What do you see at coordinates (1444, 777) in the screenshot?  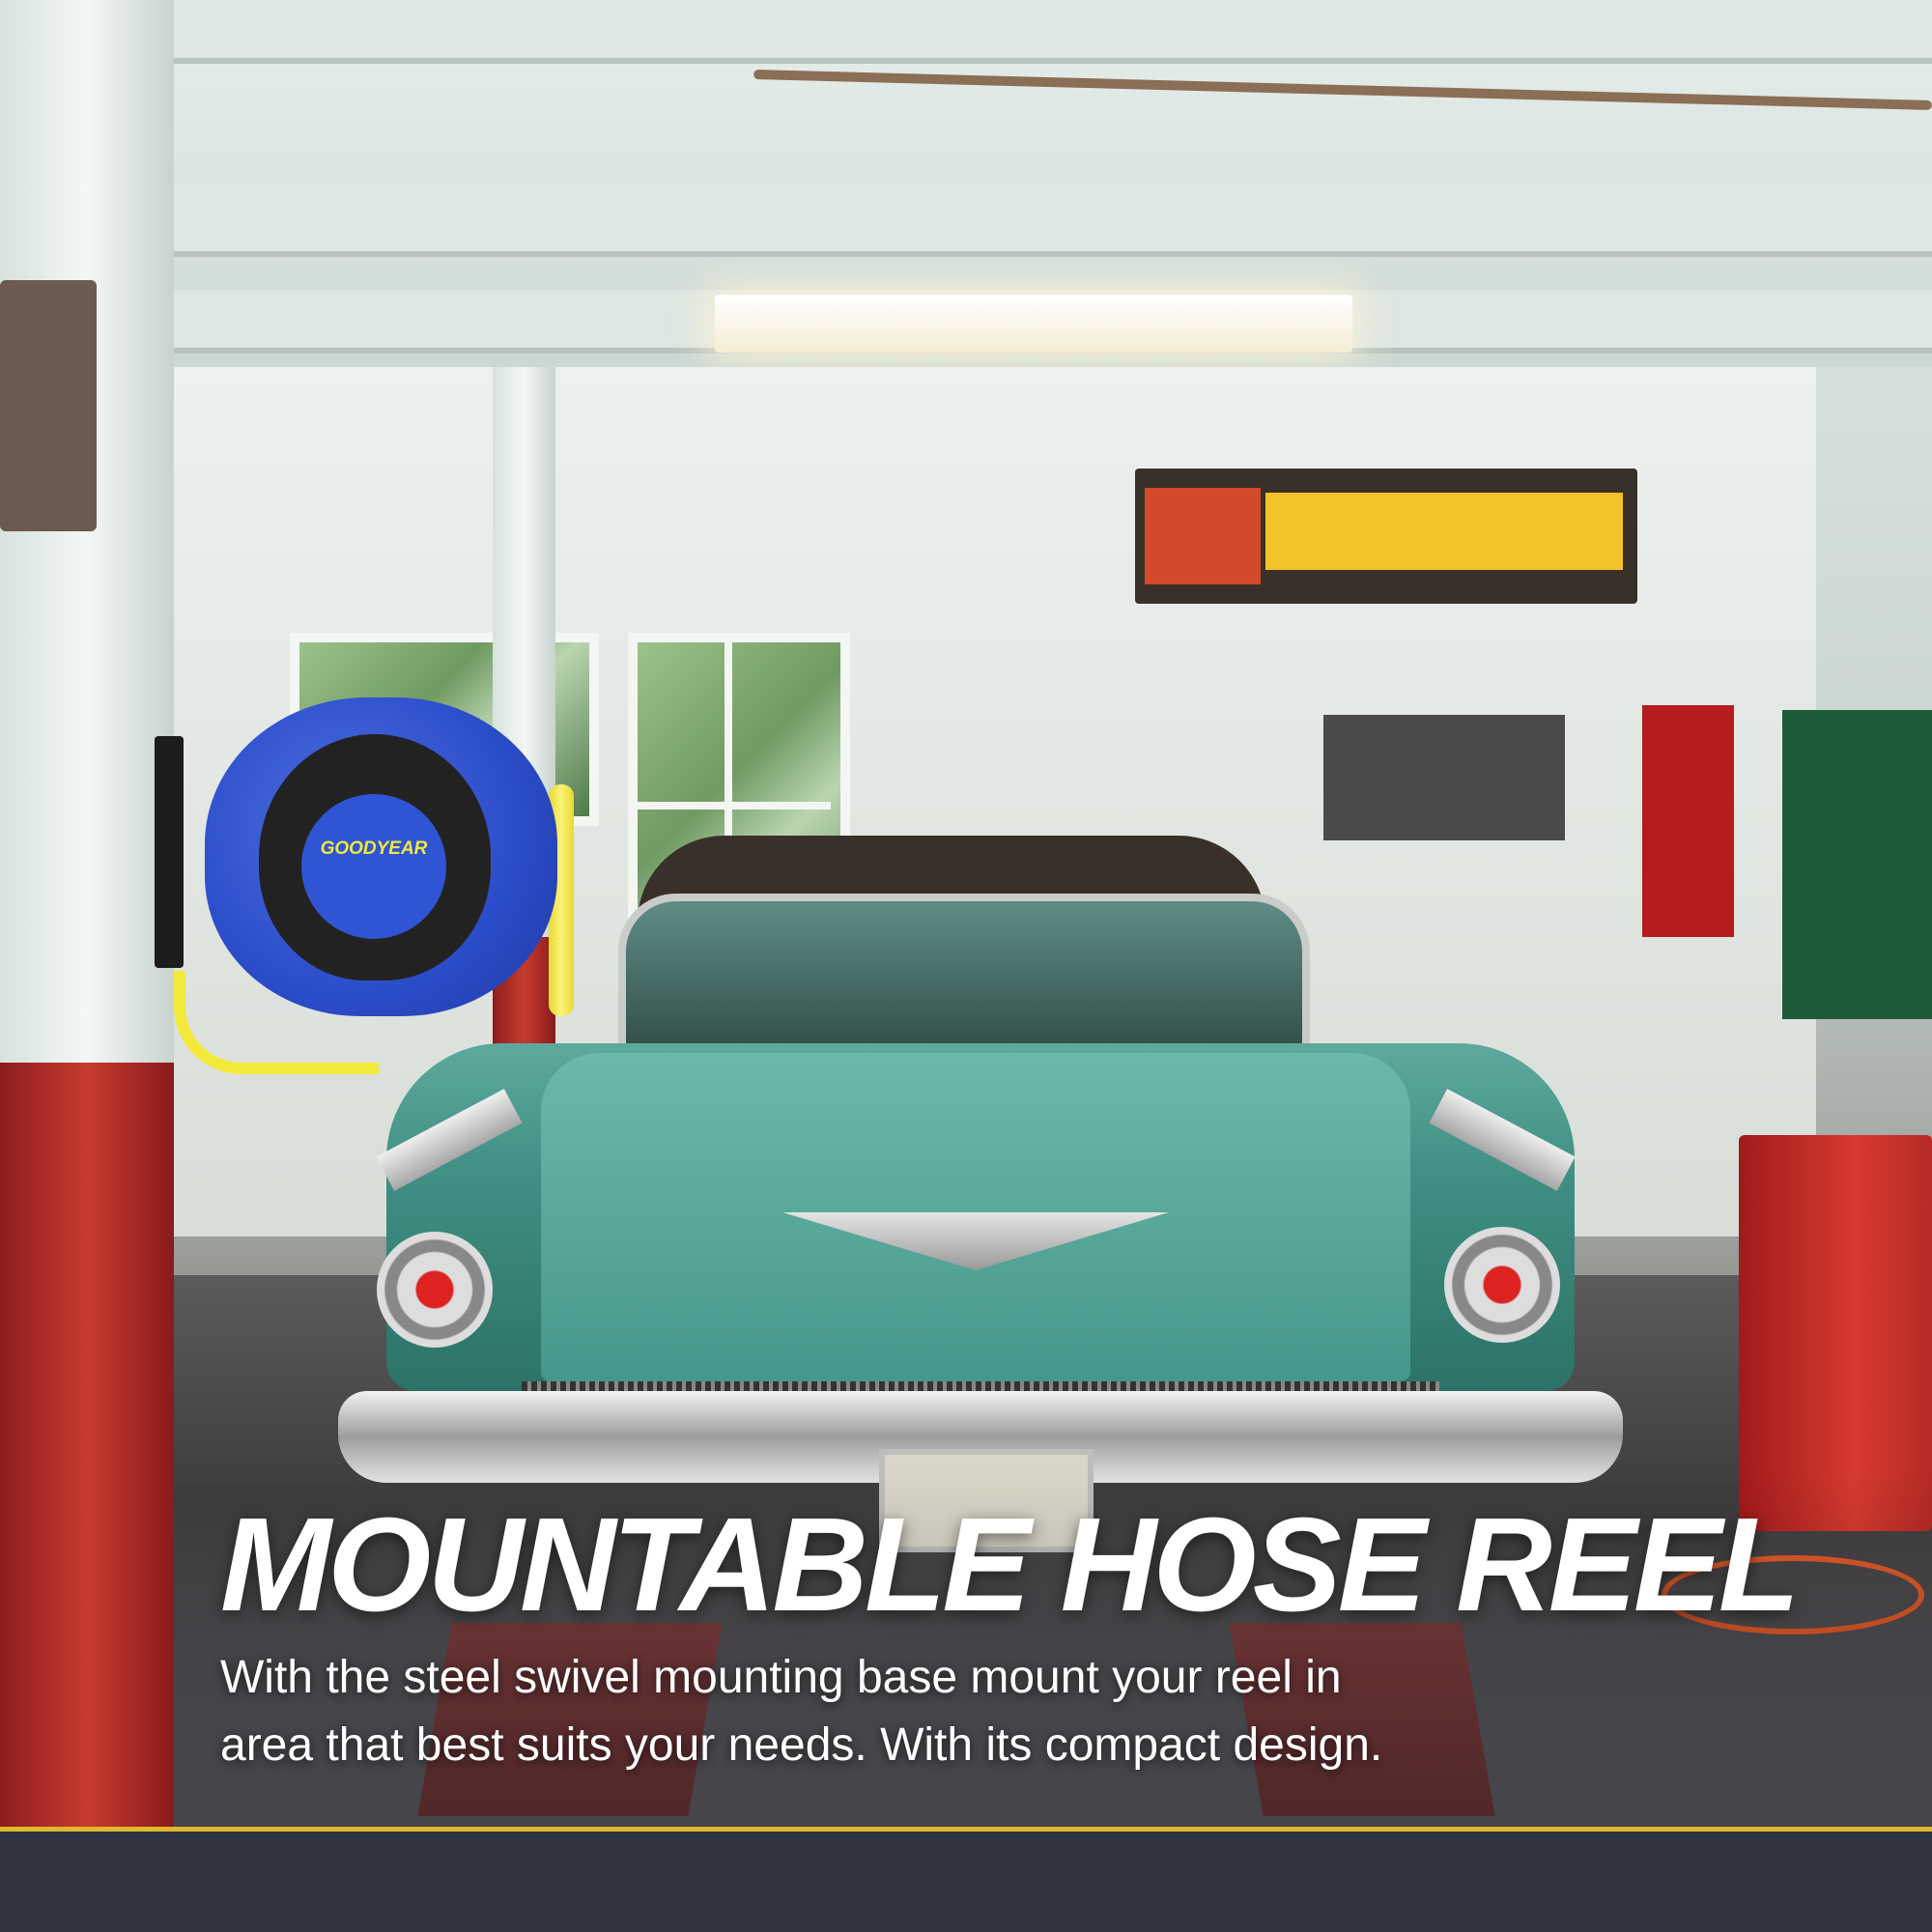 I see `tool-shelf` at bounding box center [1444, 777].